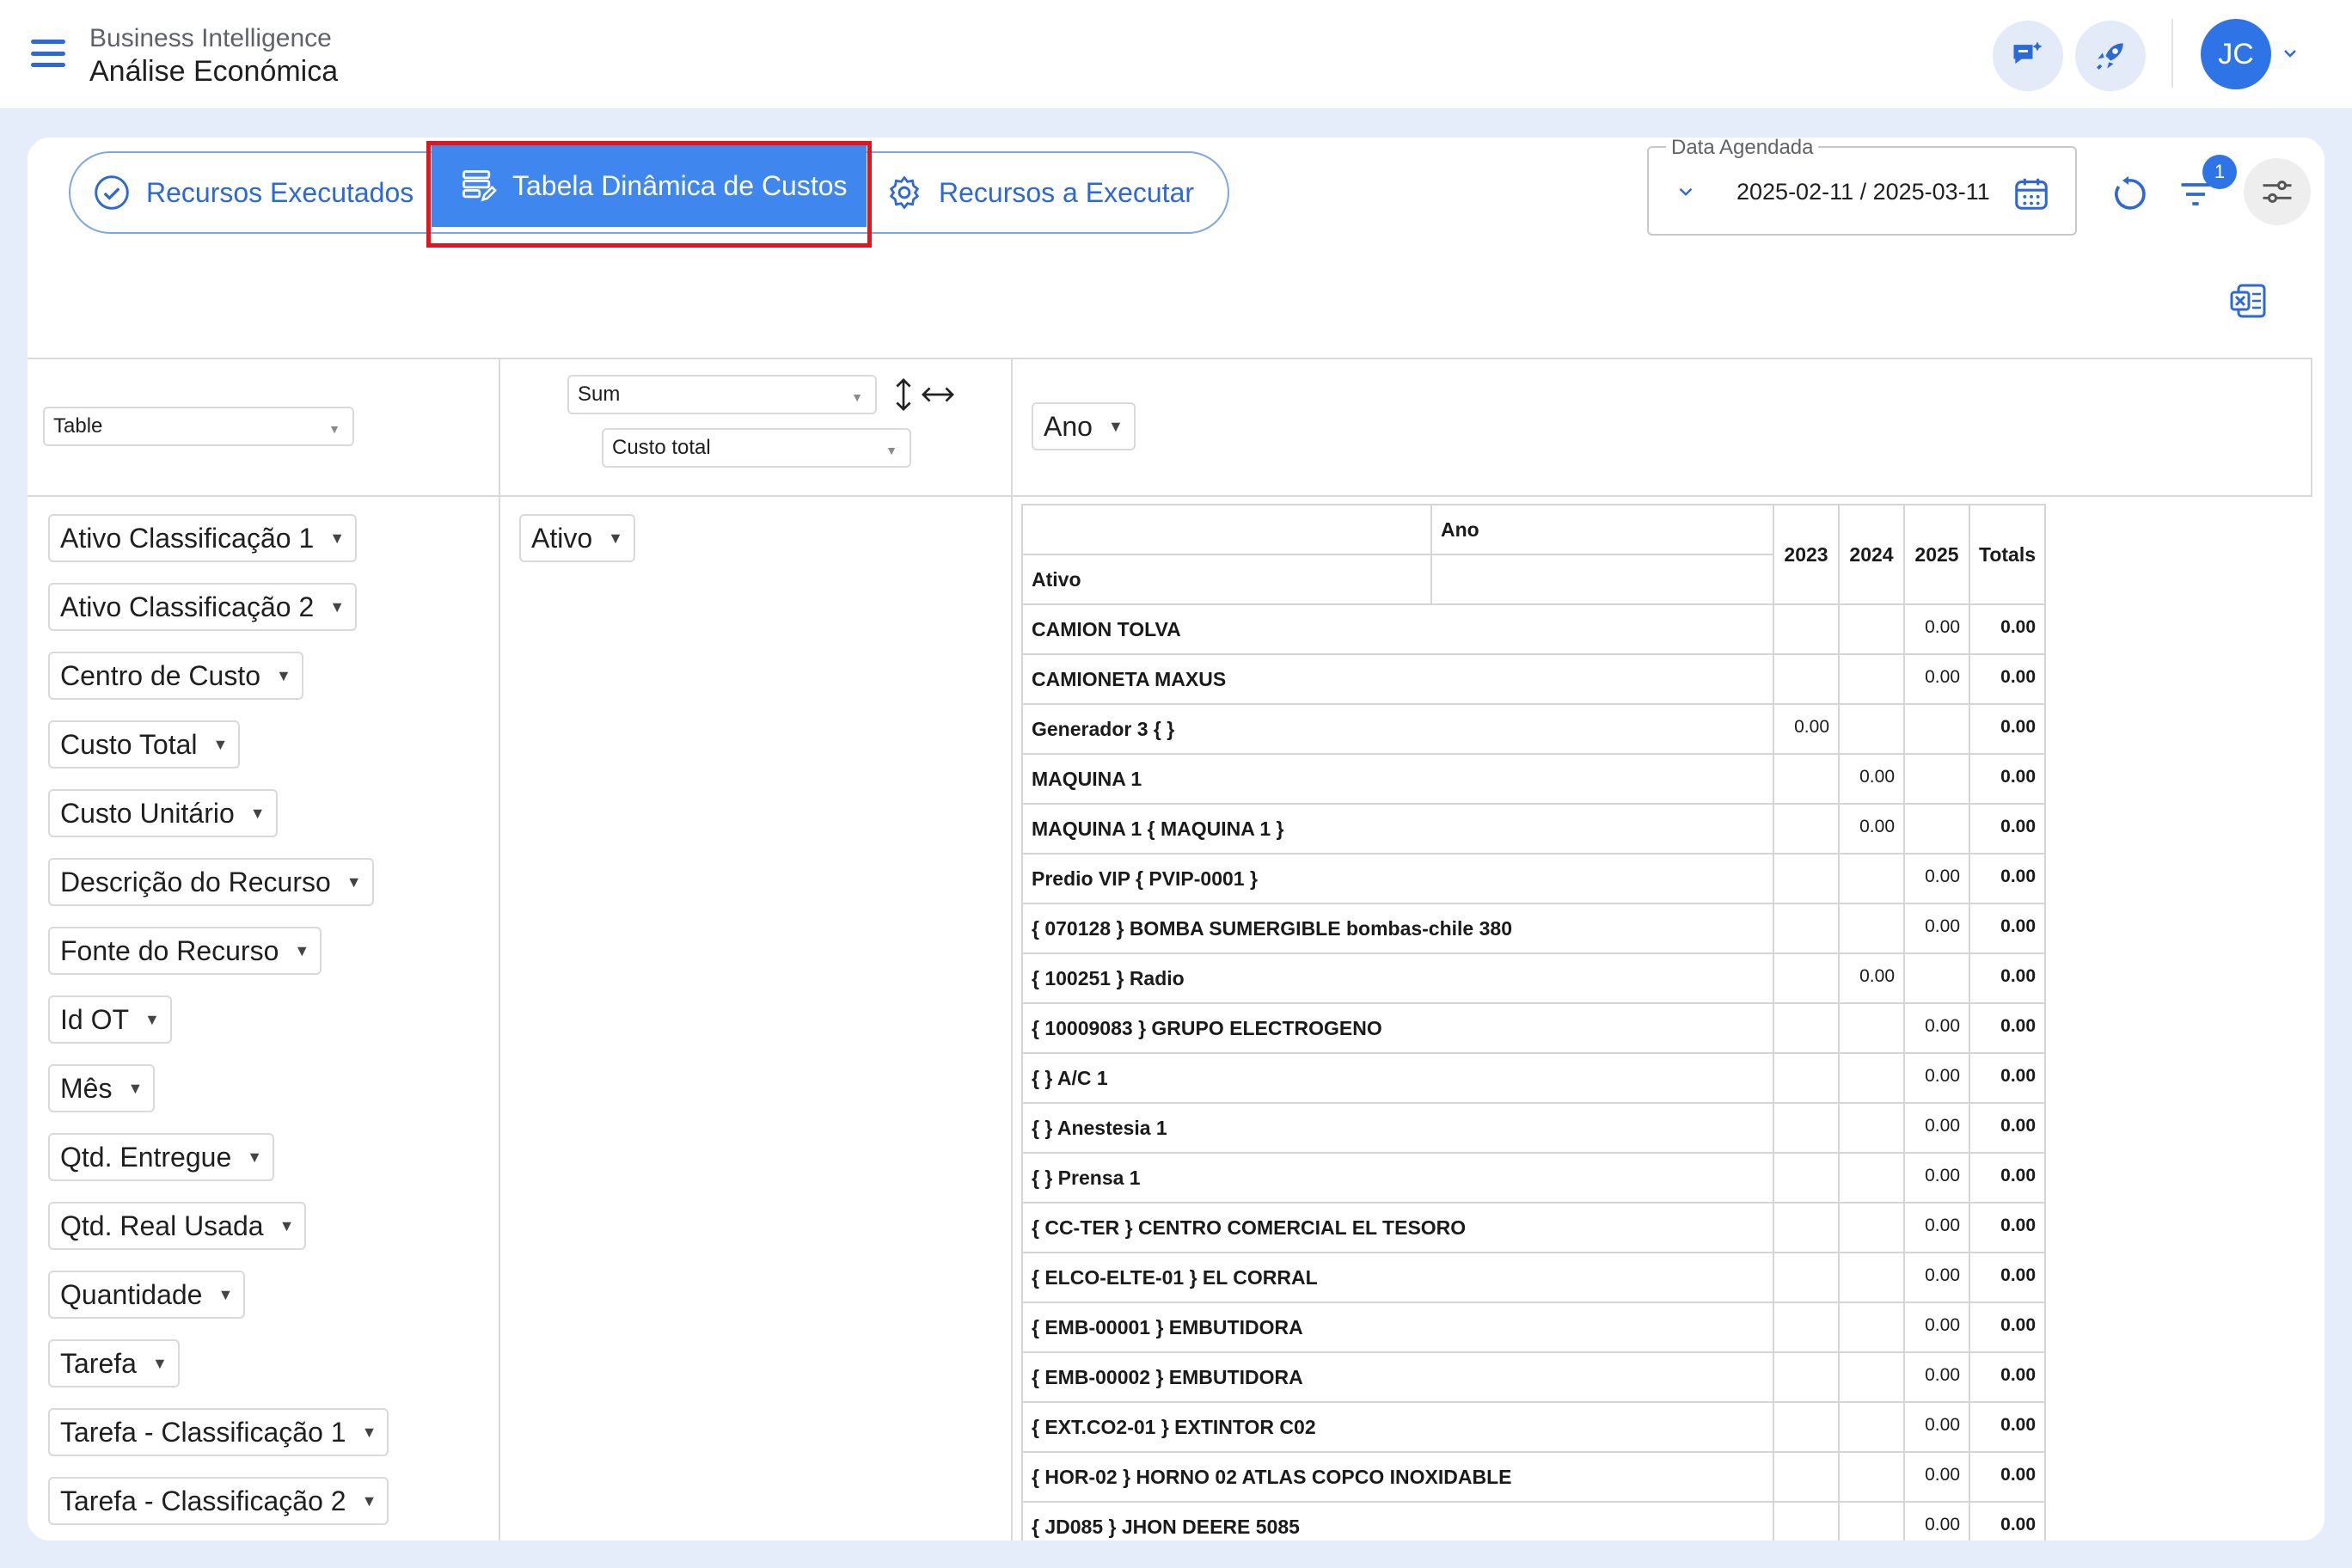 The height and width of the screenshot is (1568, 2352). Describe the element at coordinates (203, 607) in the screenshot. I see `attribute-pill: Ativo Classificação 2 ▼` at that location.